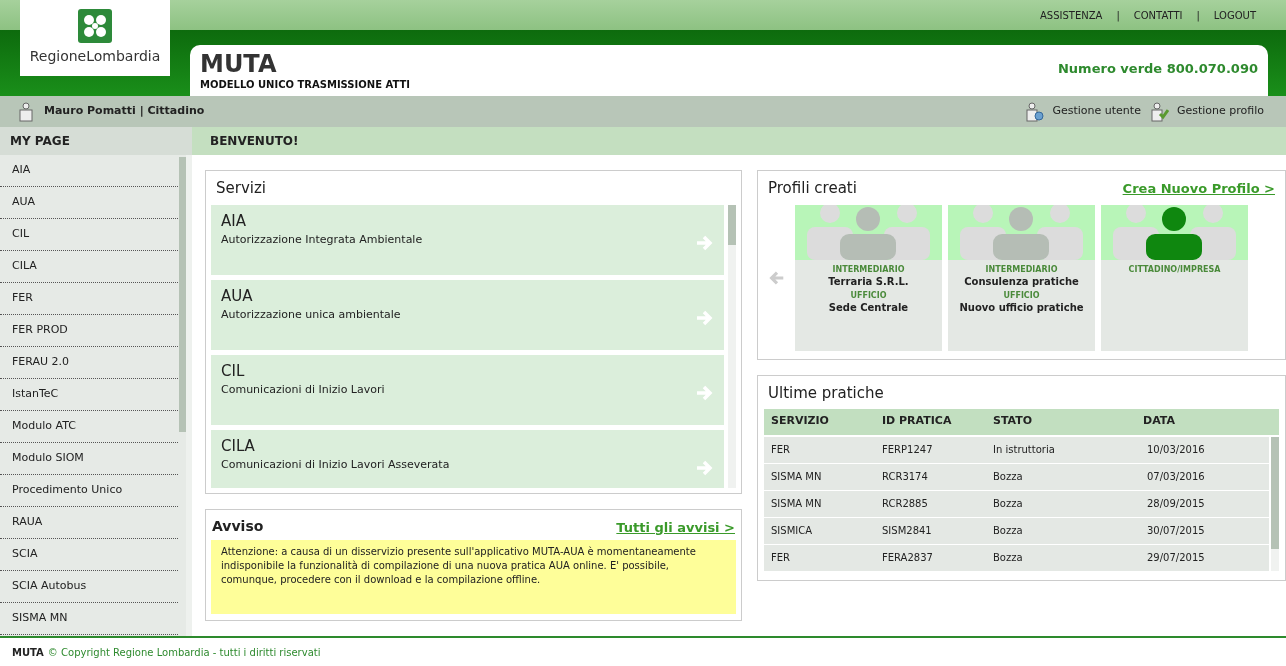  Describe the element at coordinates (21, 234) in the screenshot. I see `sidebar-item: CIL` at that location.